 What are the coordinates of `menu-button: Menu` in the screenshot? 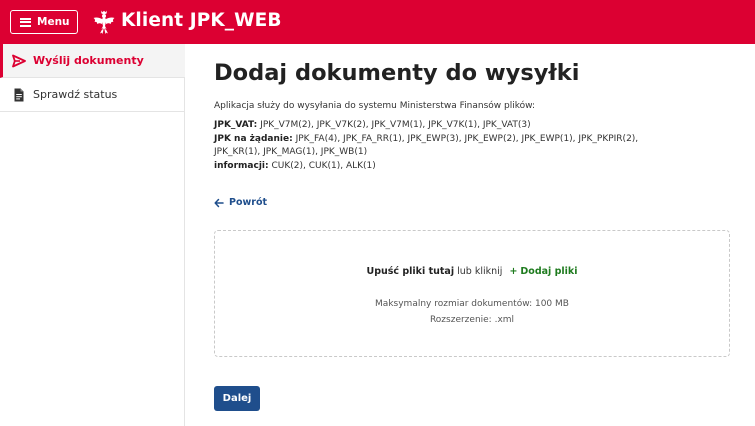 It's located at (44, 22).